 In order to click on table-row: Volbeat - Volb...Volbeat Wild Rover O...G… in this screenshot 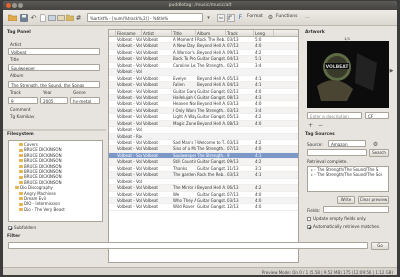, I will do `click(203, 207)`.